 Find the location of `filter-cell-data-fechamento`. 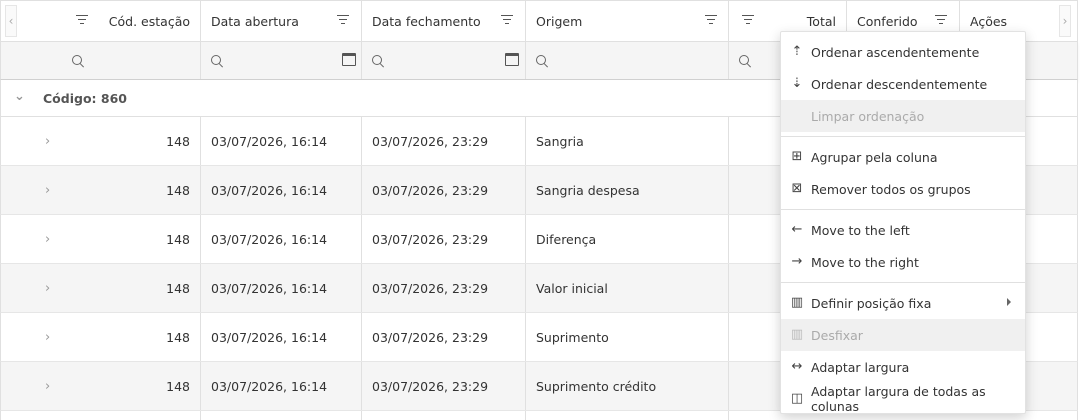

filter-cell-data-fechamento is located at coordinates (444, 60).